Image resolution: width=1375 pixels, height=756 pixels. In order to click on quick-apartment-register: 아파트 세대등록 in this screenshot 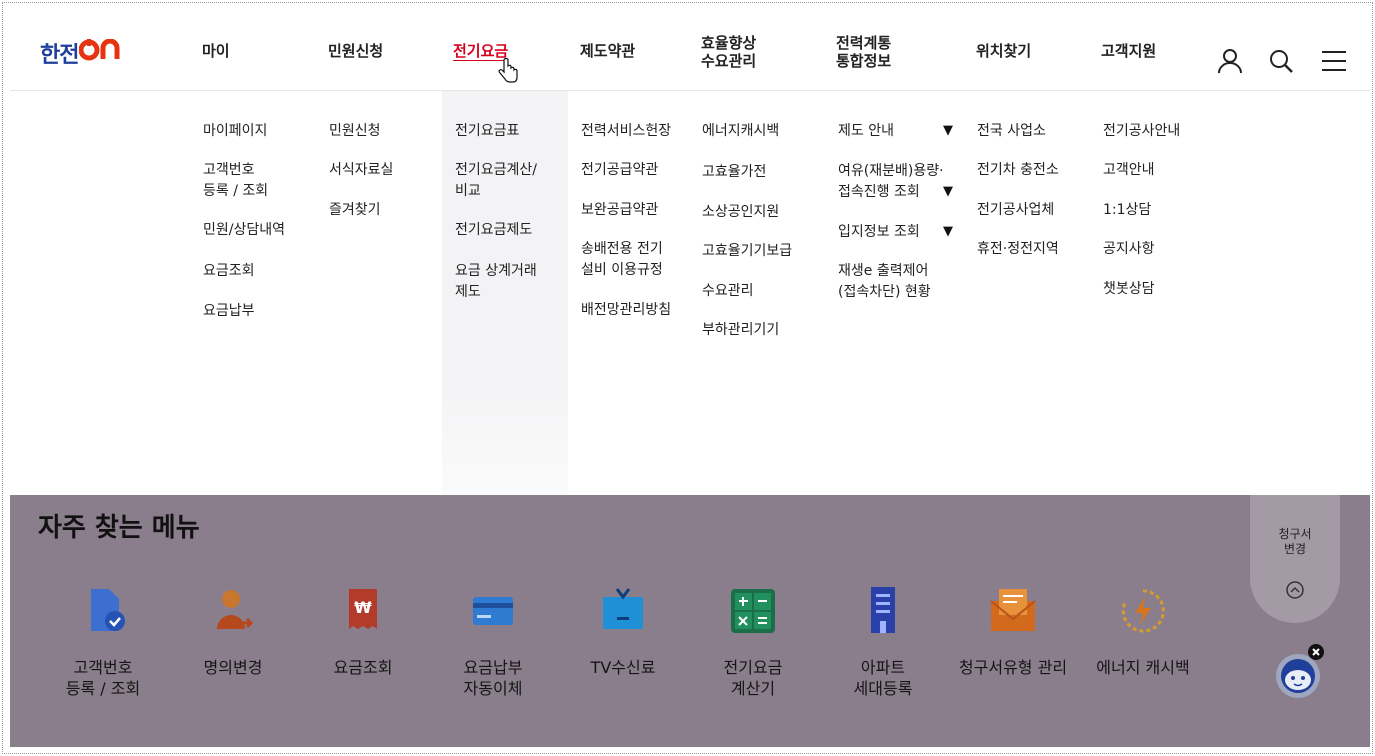, I will do `click(883, 642)`.